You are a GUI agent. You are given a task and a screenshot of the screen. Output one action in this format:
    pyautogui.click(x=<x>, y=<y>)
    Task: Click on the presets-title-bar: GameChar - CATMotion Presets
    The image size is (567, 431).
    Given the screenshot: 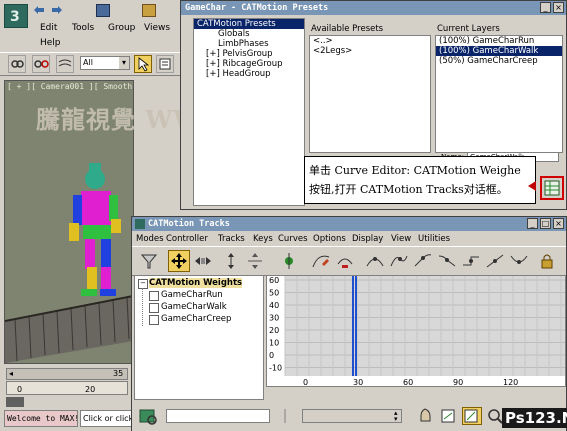 What is the action you would take?
    pyautogui.click(x=373, y=8)
    